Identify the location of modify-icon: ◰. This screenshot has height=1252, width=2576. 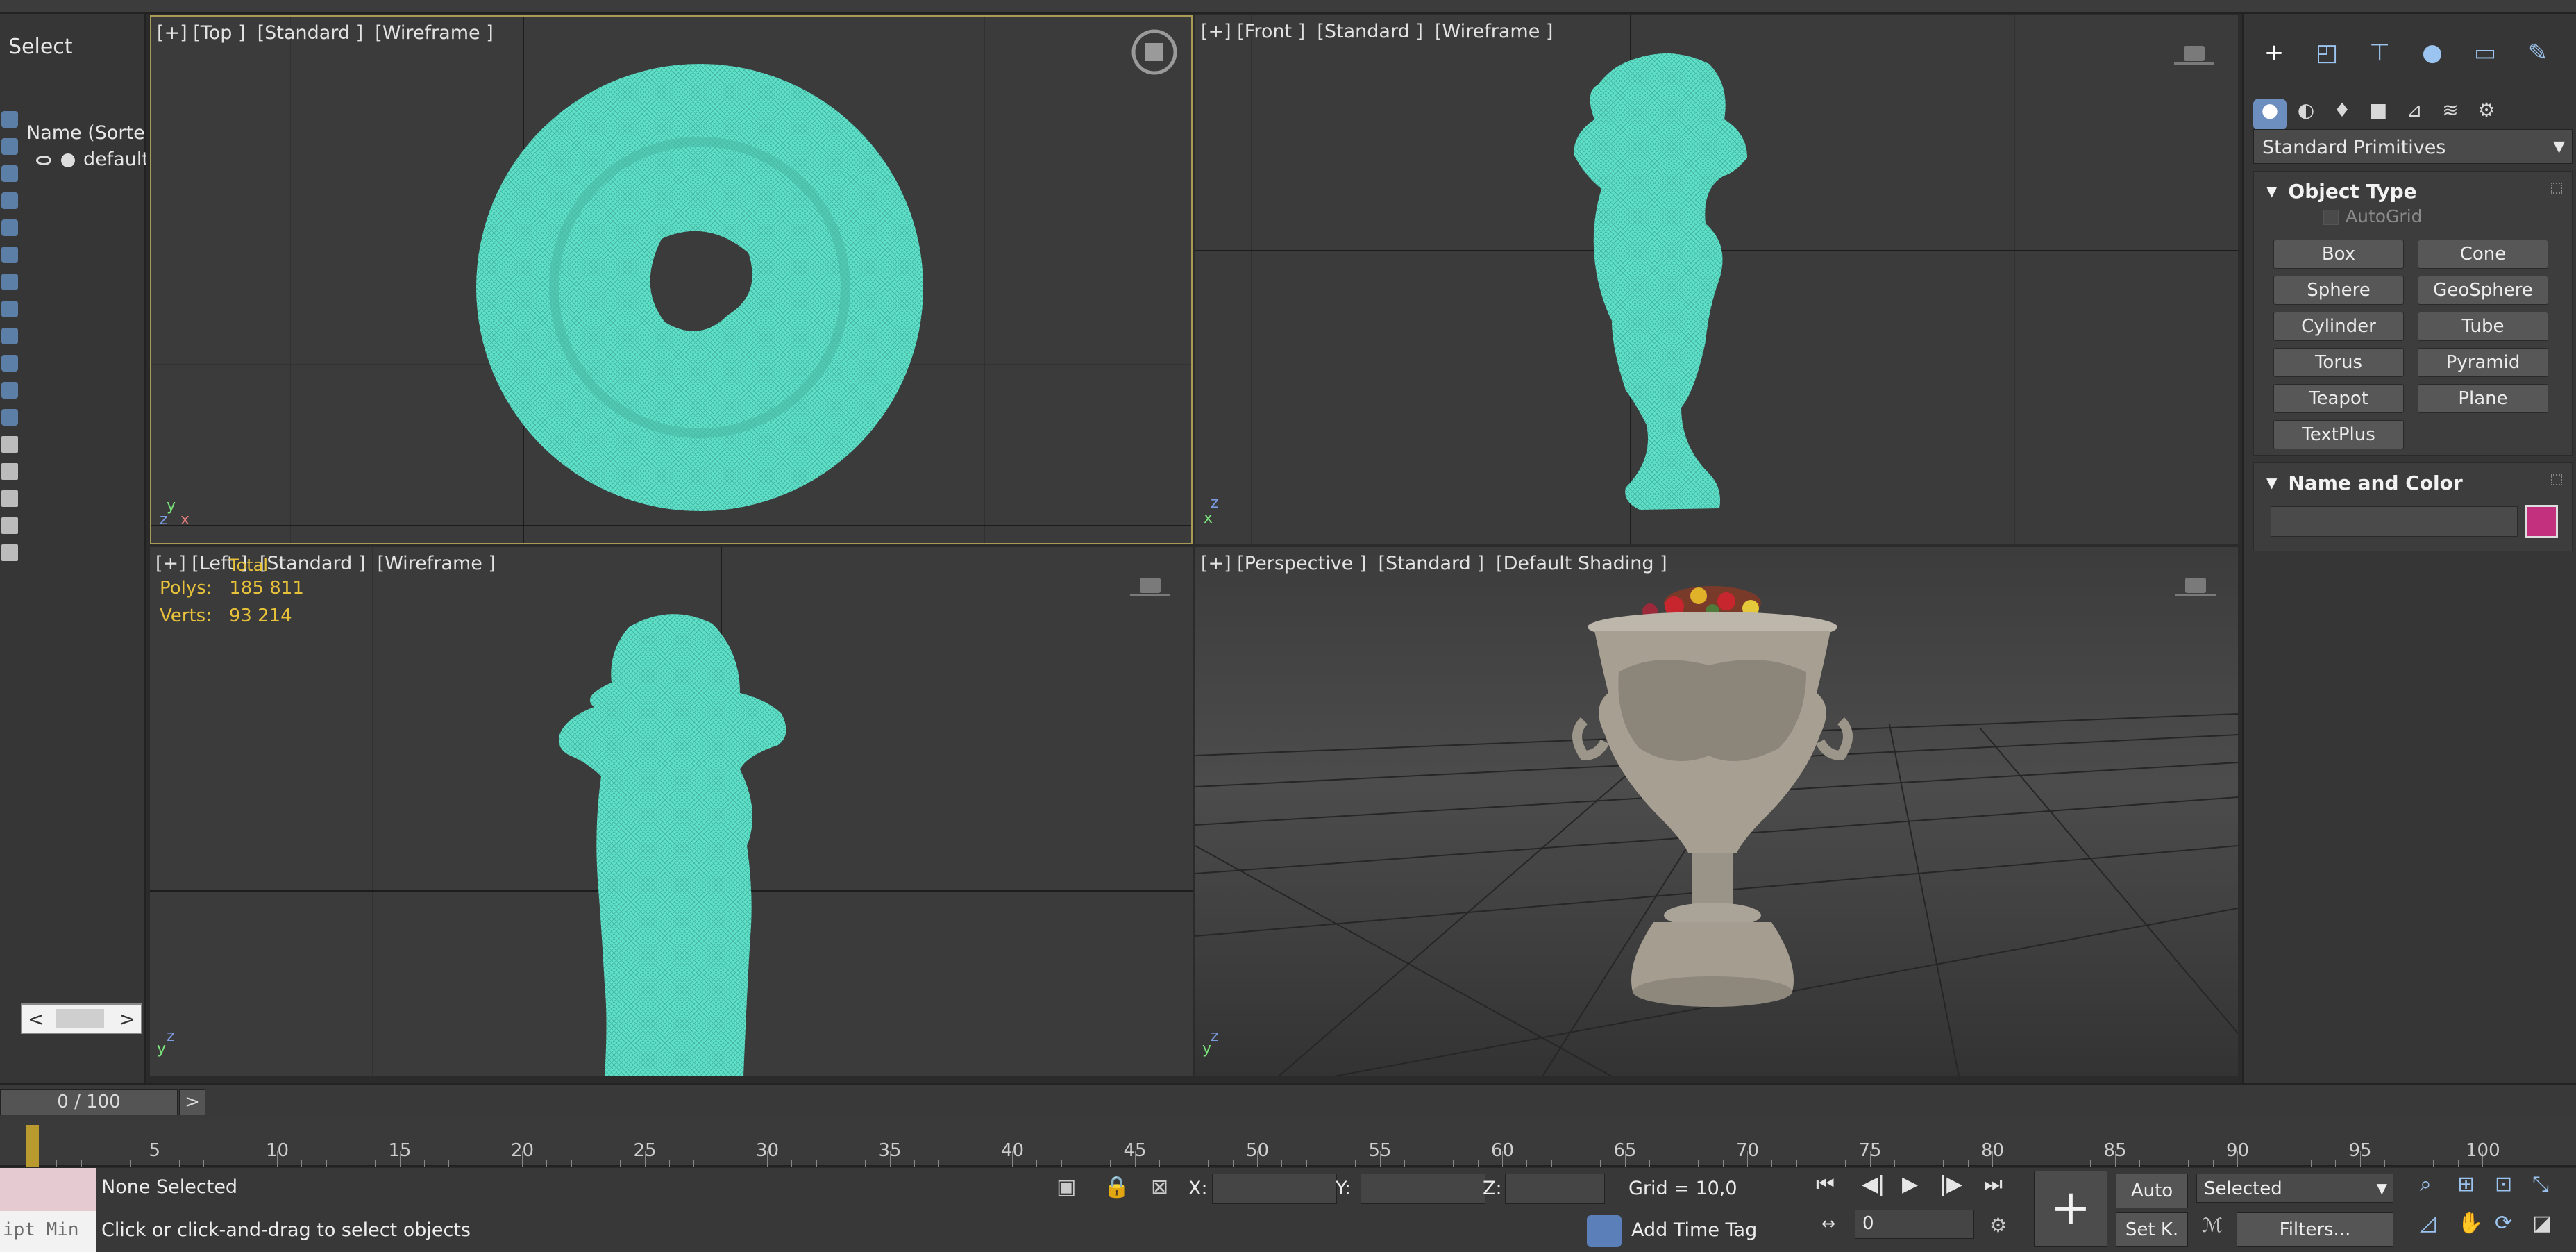
(2327, 57).